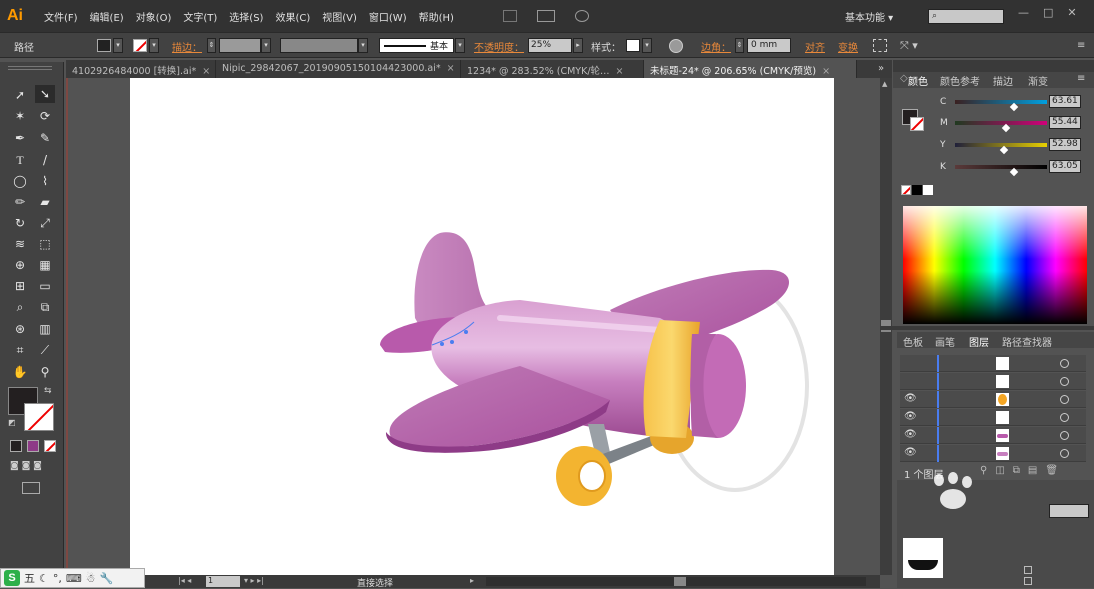 The height and width of the screenshot is (589, 1094). What do you see at coordinates (118, 45) in the screenshot?
I see `fill-dropdown: ▾` at bounding box center [118, 45].